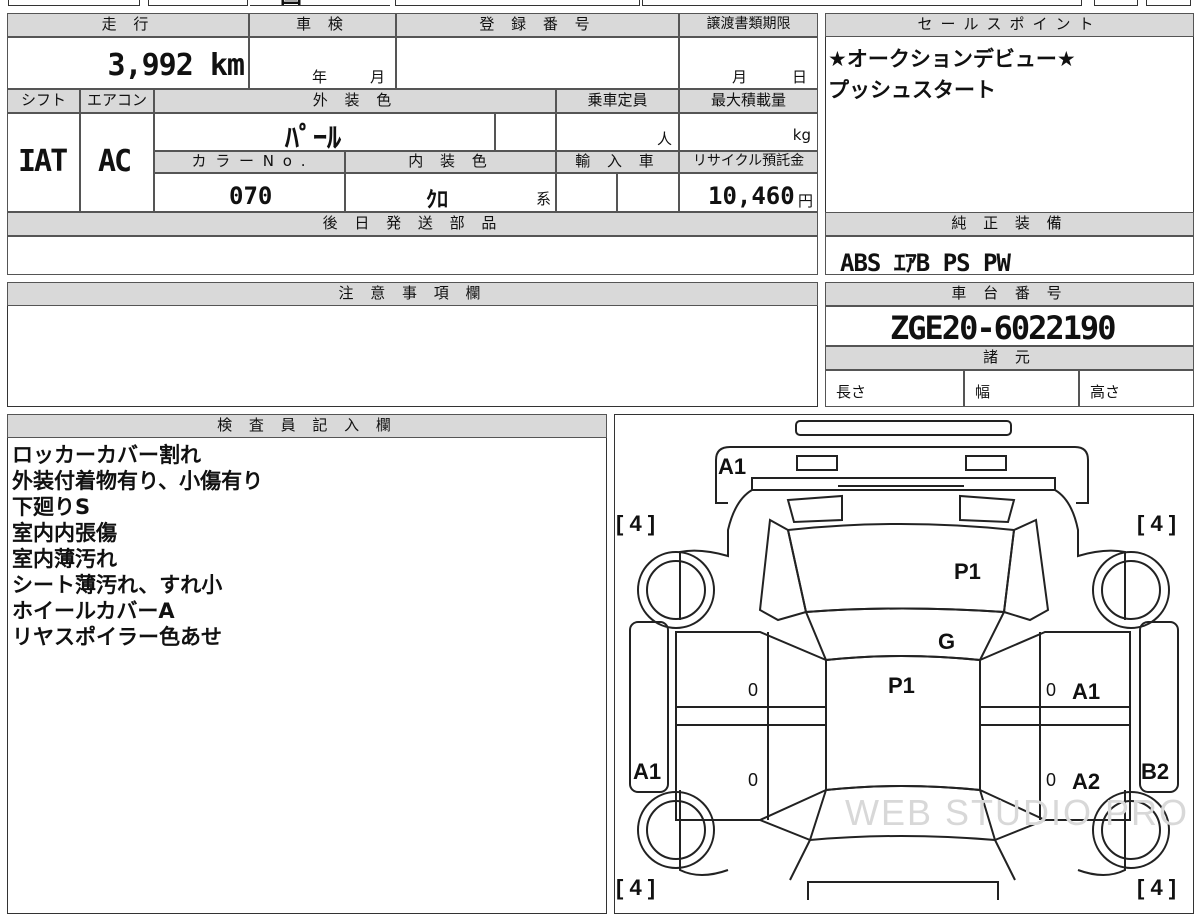 The width and height of the screenshot is (1200, 914). Describe the element at coordinates (1051, 780) in the screenshot. I see `door-mark-right-rear: 0` at that location.